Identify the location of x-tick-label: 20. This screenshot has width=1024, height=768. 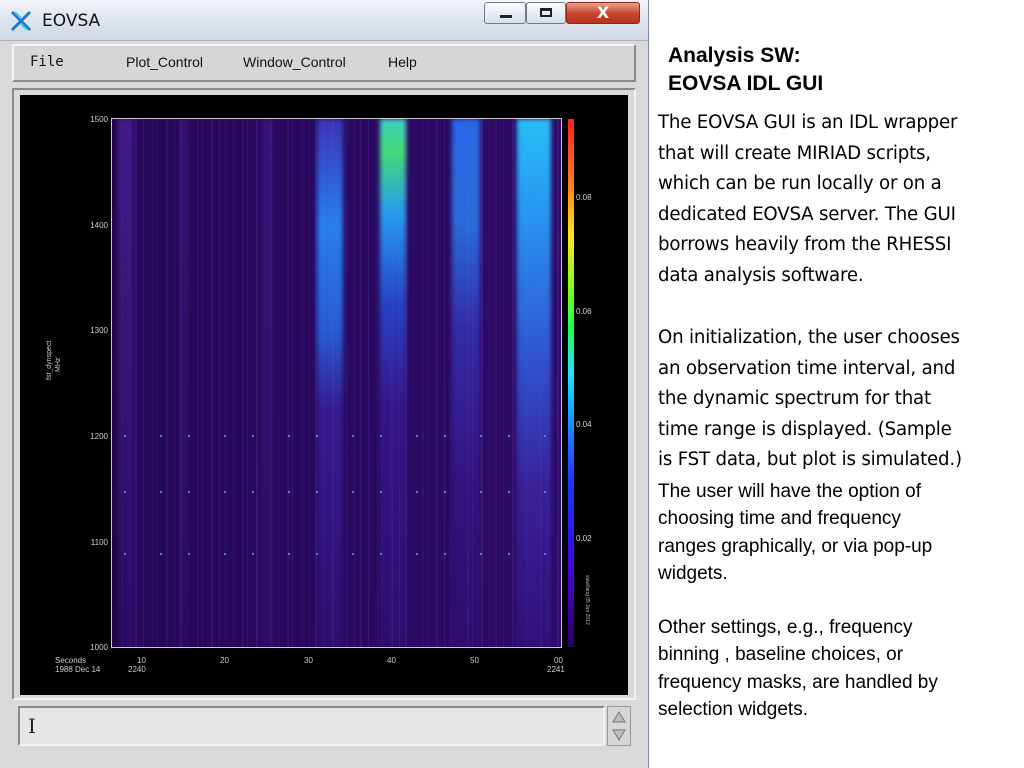
(224, 660).